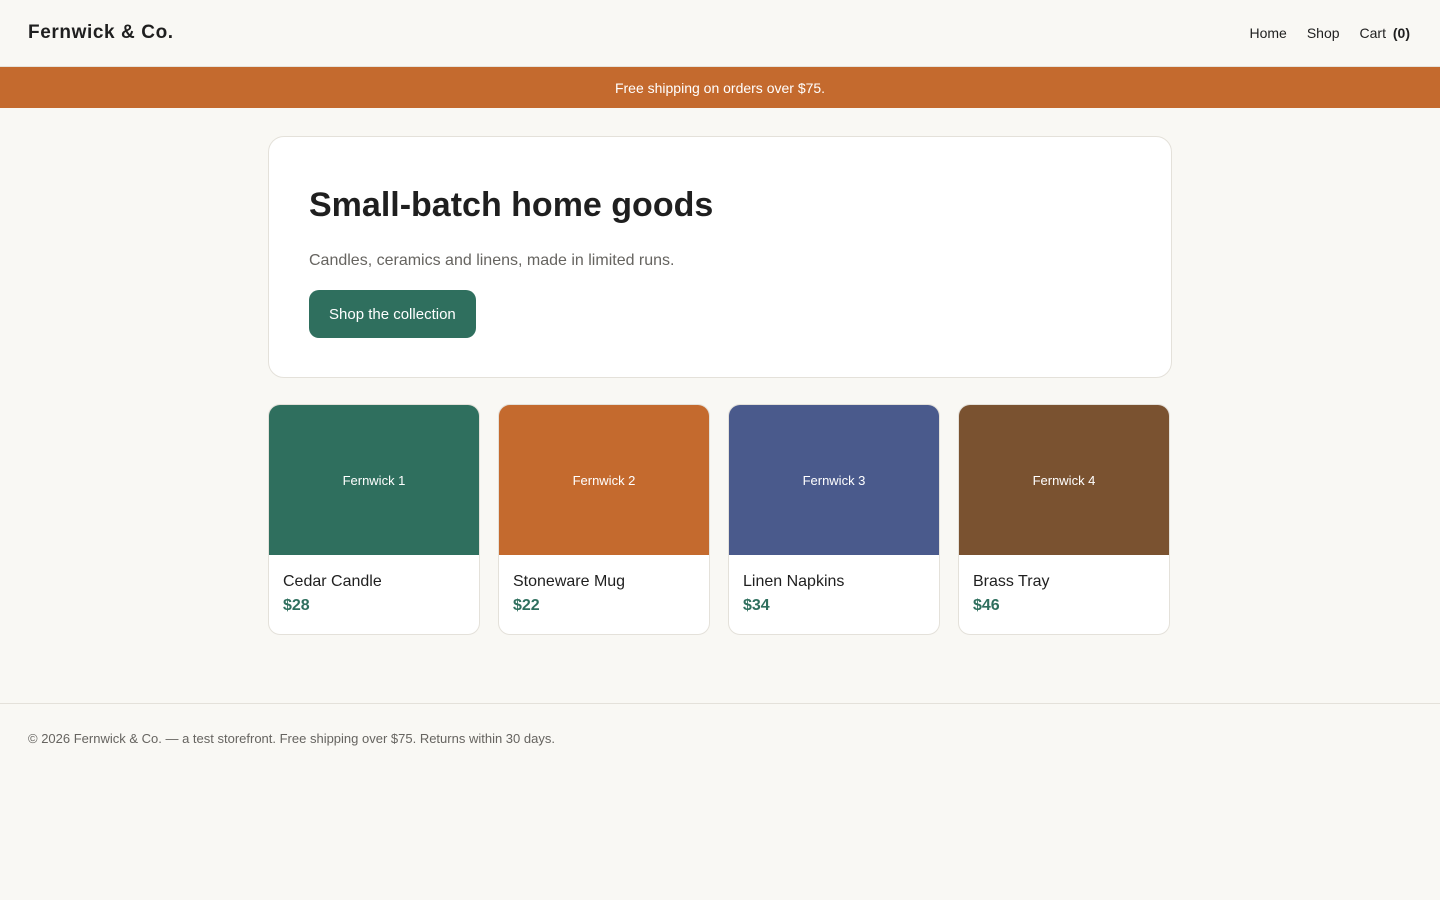 Image resolution: width=1440 pixels, height=900 pixels. What do you see at coordinates (1323, 33) in the screenshot?
I see `nav-shop-link: Shop` at bounding box center [1323, 33].